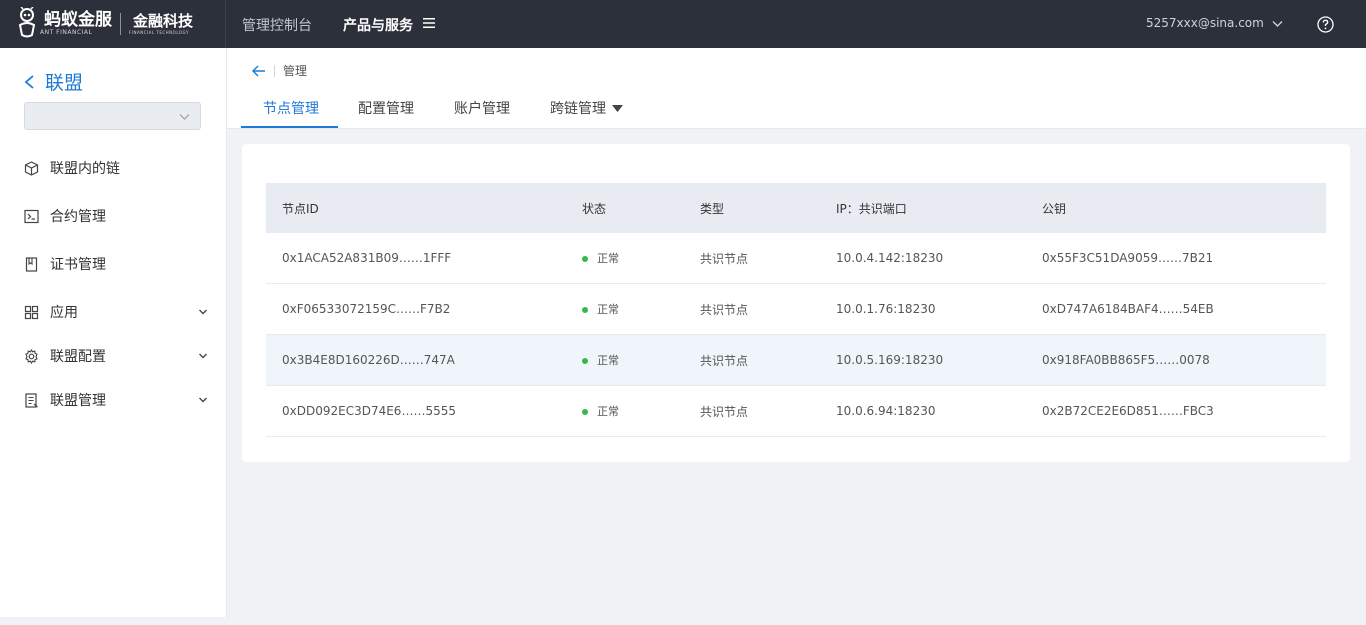 The width and height of the screenshot is (1366, 625). Describe the element at coordinates (594, 208) in the screenshot. I see `header-status: 状态` at that location.